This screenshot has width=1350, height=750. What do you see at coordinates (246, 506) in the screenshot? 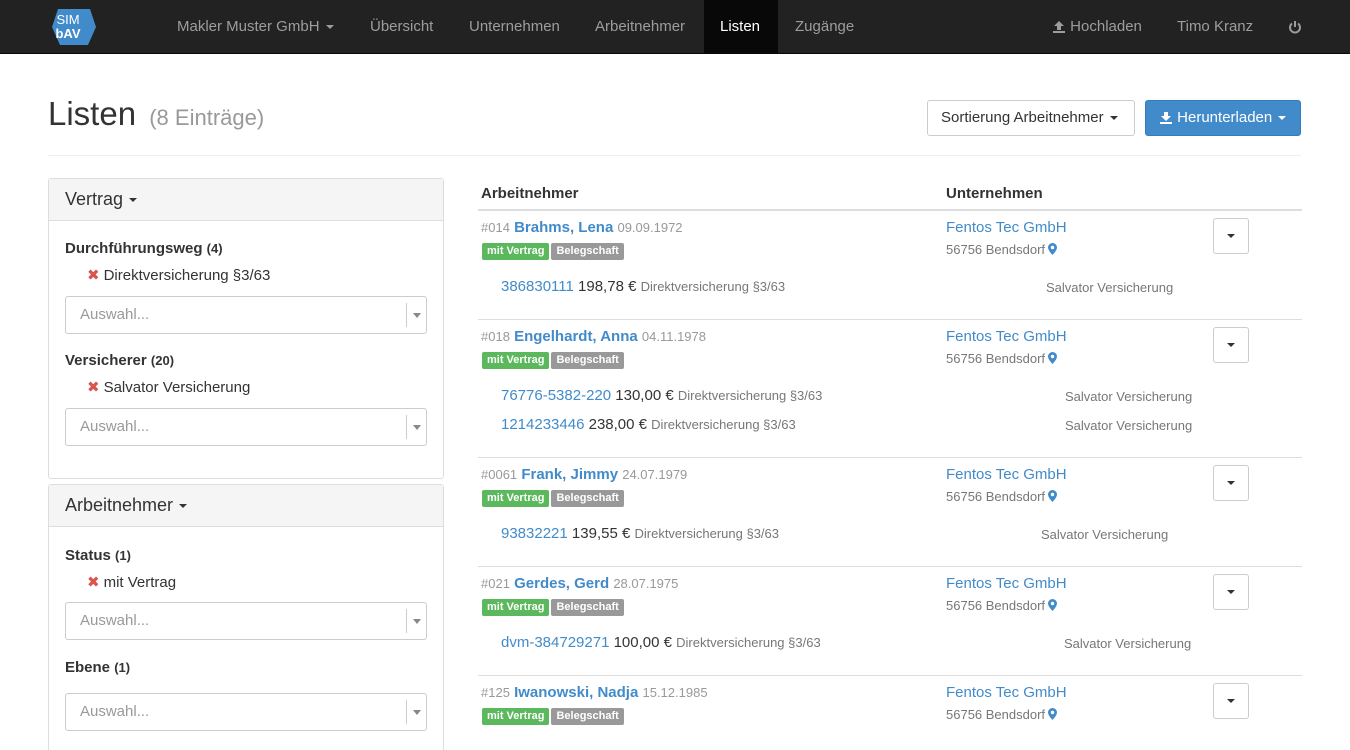
I see `panel-heading-arbeitnehmer: Arbeitnehmer` at bounding box center [246, 506].